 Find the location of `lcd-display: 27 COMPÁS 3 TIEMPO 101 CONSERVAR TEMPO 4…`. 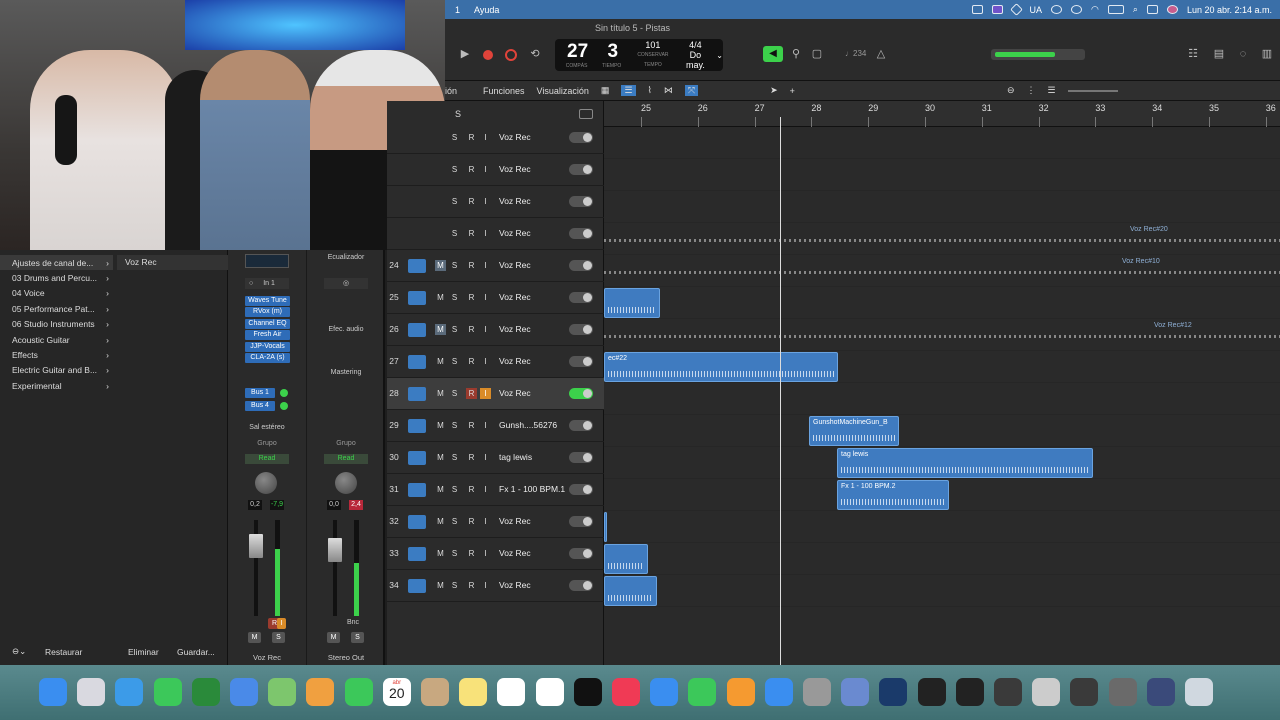

lcd-display: 27 COMPÁS 3 TIEMPO 101 CONSERVAR TEMPO 4… is located at coordinates (639, 55).